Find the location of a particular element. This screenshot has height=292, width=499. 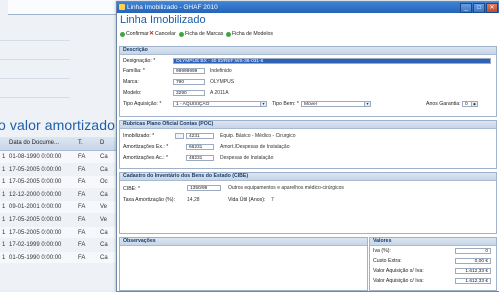

background-page-title: o valor amortizado is located at coordinates (57, 125).